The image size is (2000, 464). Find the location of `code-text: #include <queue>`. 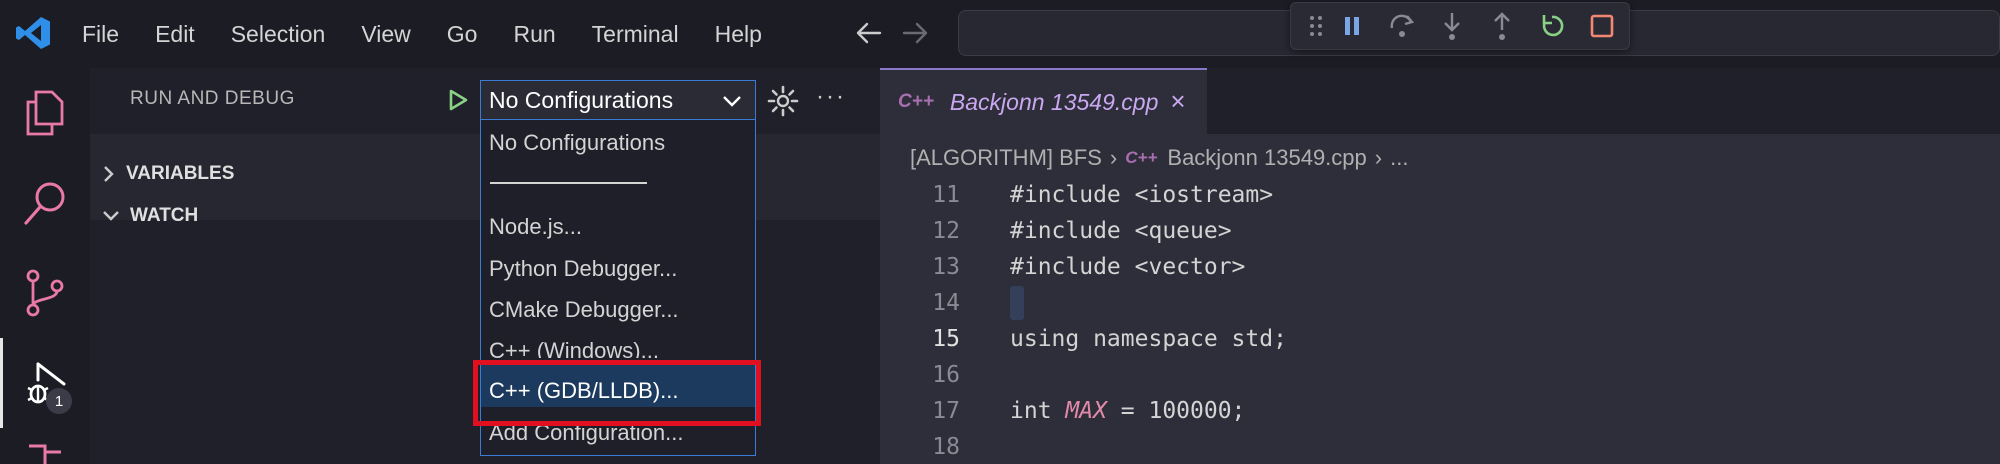

code-text: #include <queue> is located at coordinates (1121, 231).